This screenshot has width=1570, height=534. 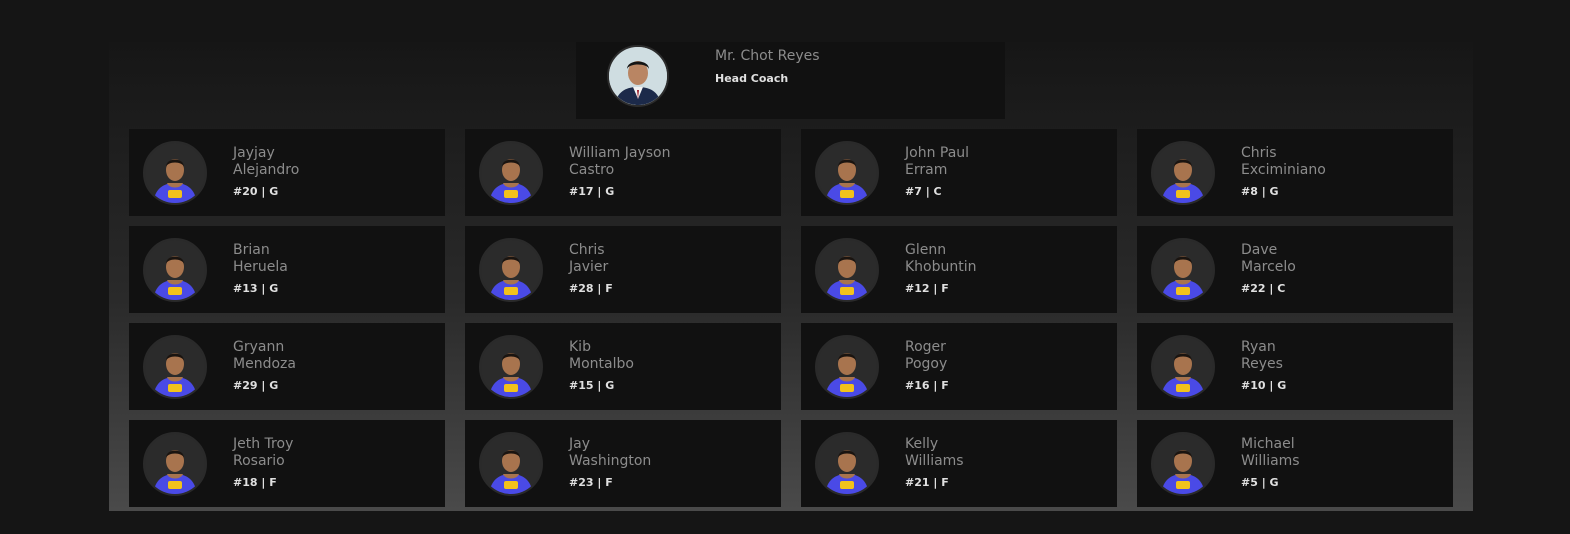 What do you see at coordinates (592, 385) in the screenshot?
I see `player-number-position: #15 | G` at bounding box center [592, 385].